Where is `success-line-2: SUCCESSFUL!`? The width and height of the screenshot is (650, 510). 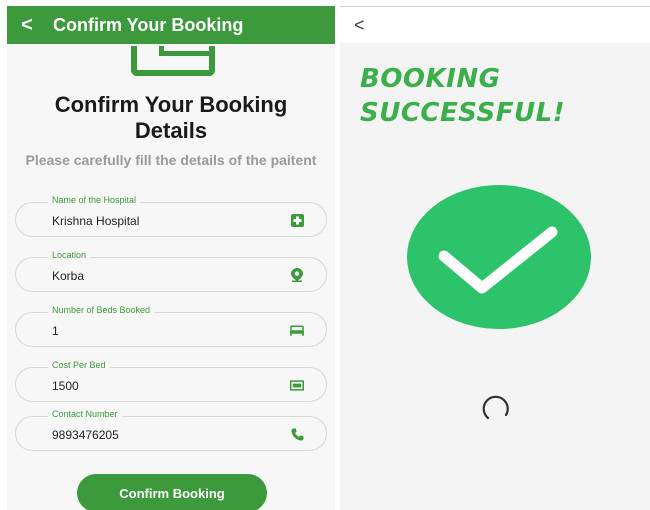
success-line-2: SUCCESSFUL! is located at coordinates (463, 113).